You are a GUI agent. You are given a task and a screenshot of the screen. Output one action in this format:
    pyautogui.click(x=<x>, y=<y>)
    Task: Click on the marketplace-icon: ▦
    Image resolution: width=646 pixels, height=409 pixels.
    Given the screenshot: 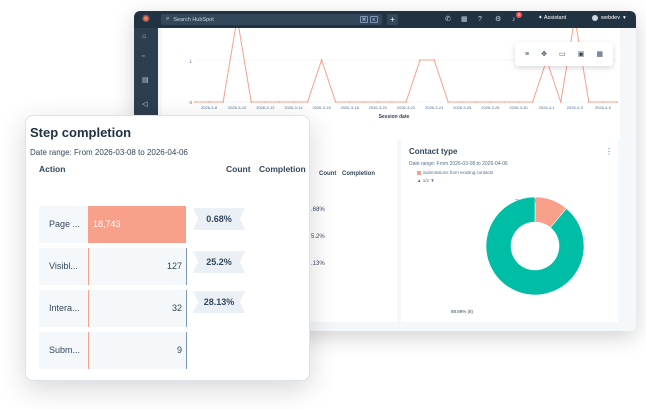 What is the action you would take?
    pyautogui.click(x=464, y=19)
    